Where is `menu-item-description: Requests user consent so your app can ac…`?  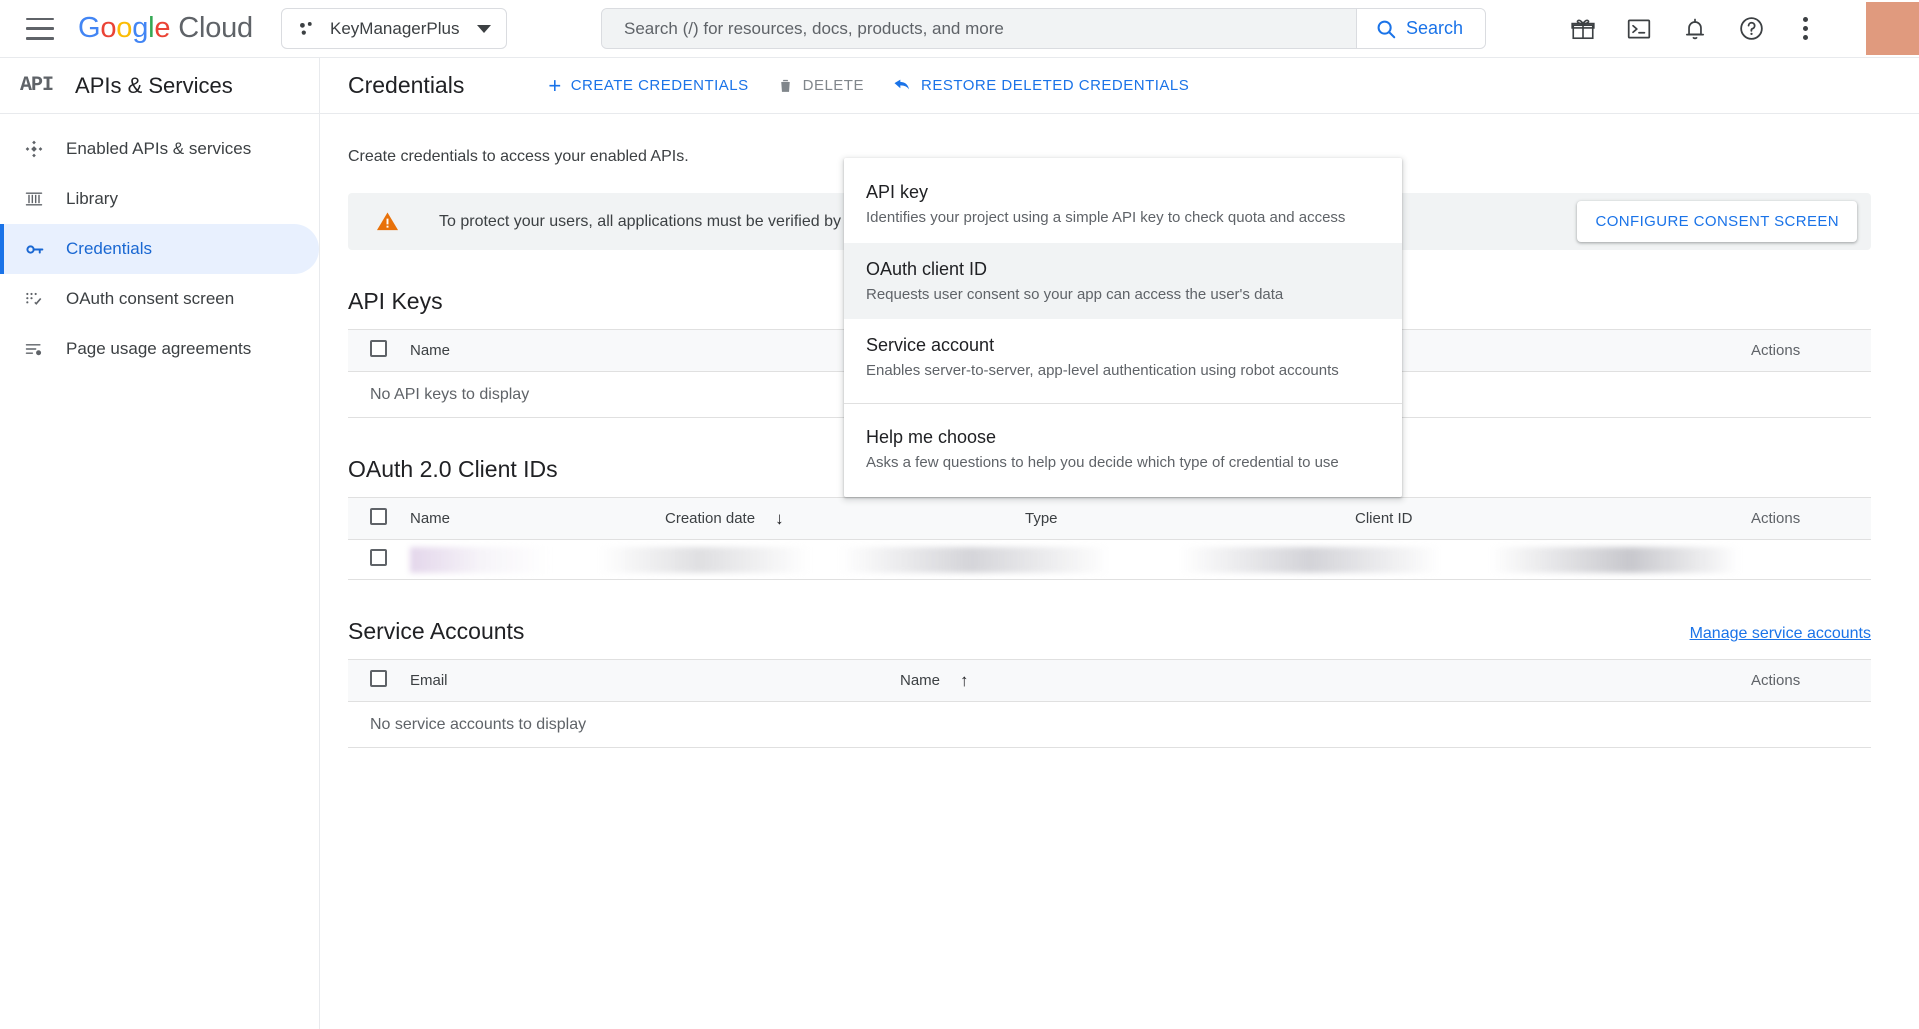 menu-item-description: Requests user consent so your app can ac… is located at coordinates (1075, 294).